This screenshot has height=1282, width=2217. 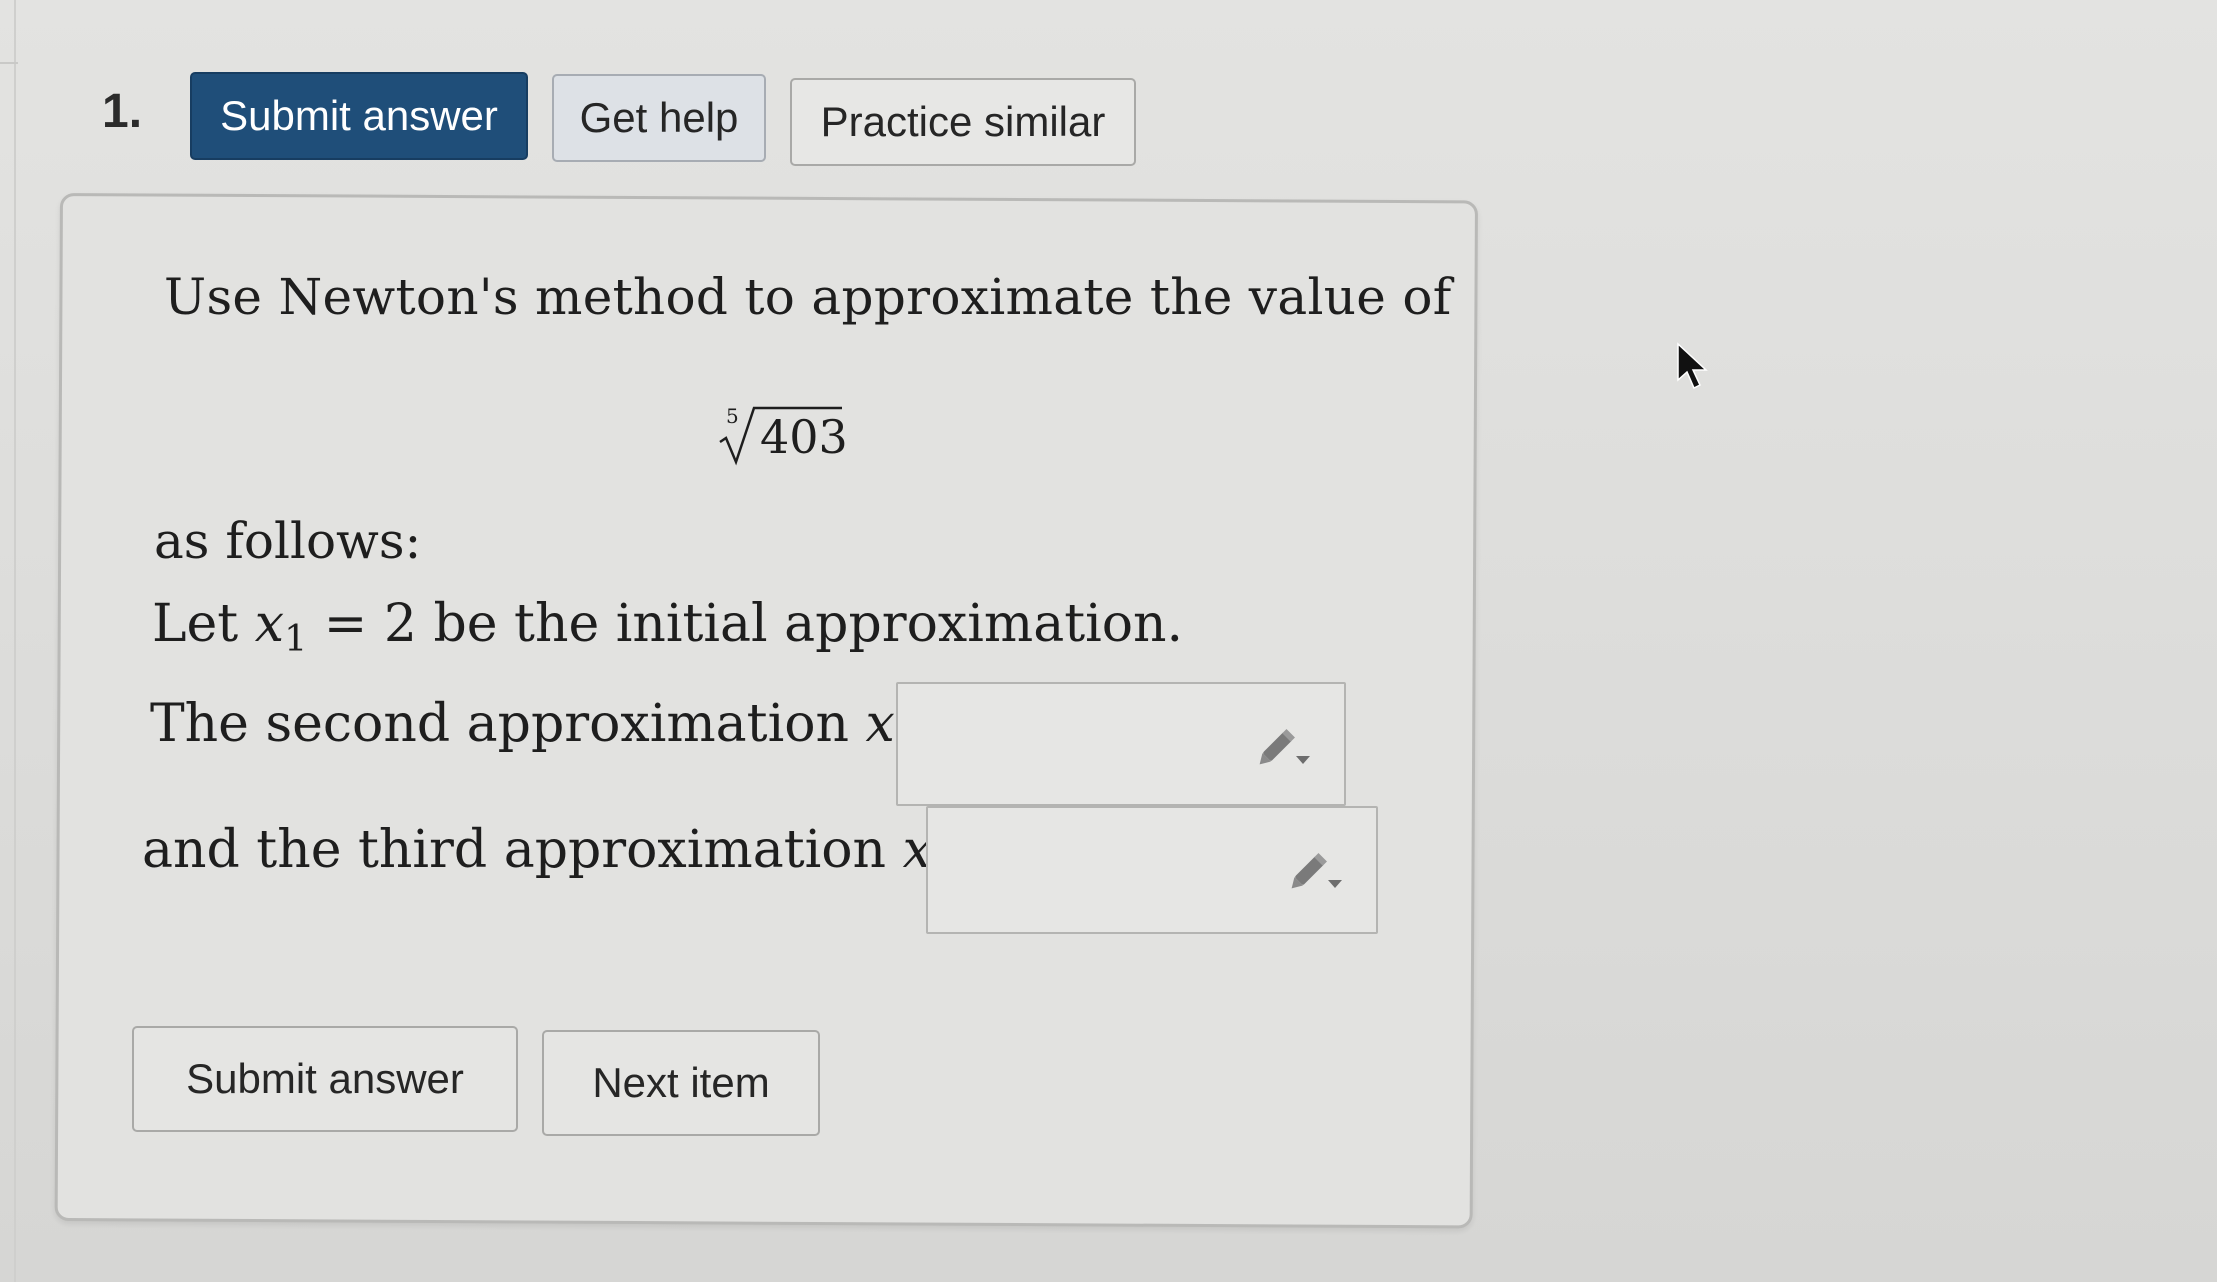 What do you see at coordinates (804, 437) in the screenshot?
I see `radical-radicand: 403` at bounding box center [804, 437].